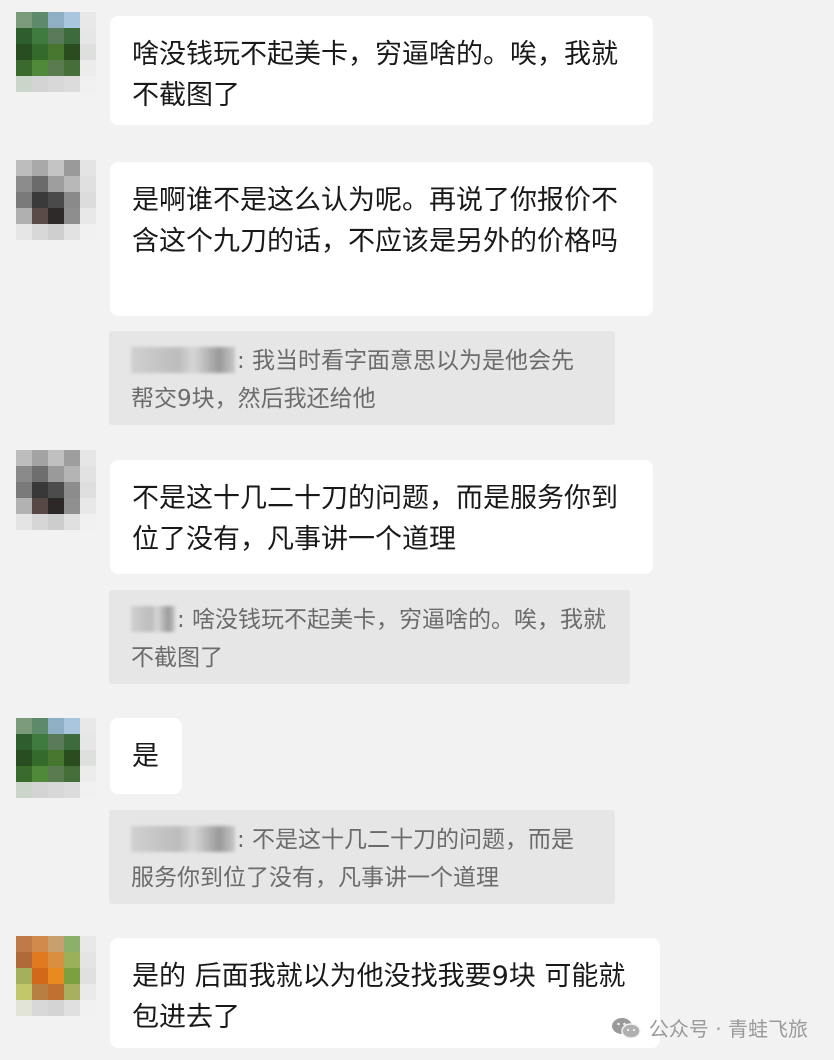  I want to click on message-text: 不是这十几二十刀的问题，而是服务你到位了没有，凡事讲一个道理, so click(375, 519).